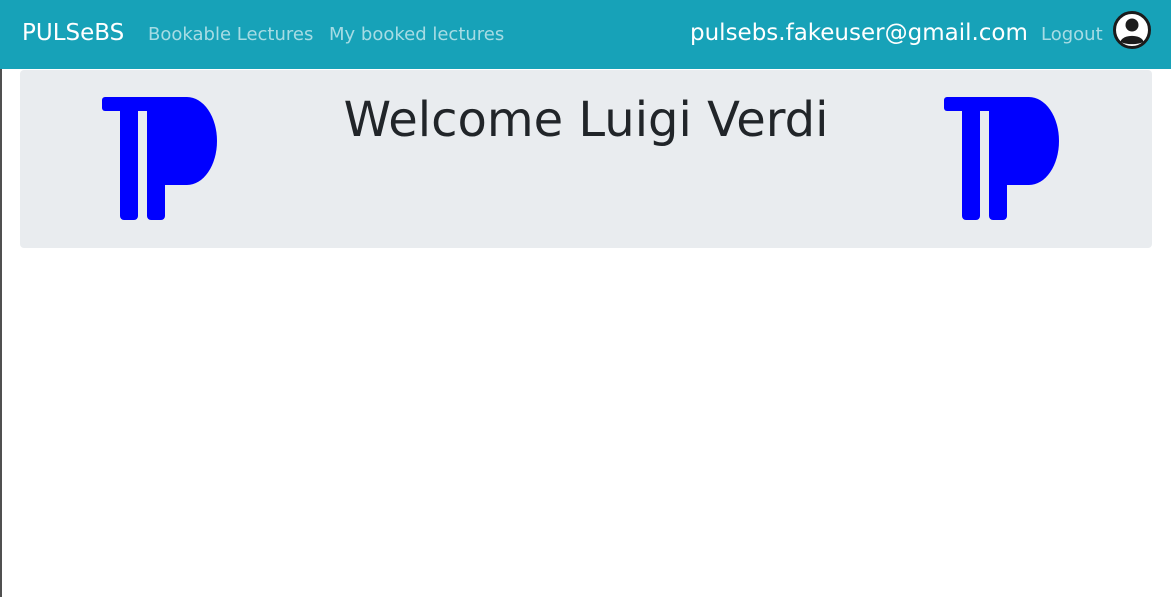 The width and height of the screenshot is (1171, 597). Describe the element at coordinates (1132, 30) in the screenshot. I see `user-circle-icon` at that location.